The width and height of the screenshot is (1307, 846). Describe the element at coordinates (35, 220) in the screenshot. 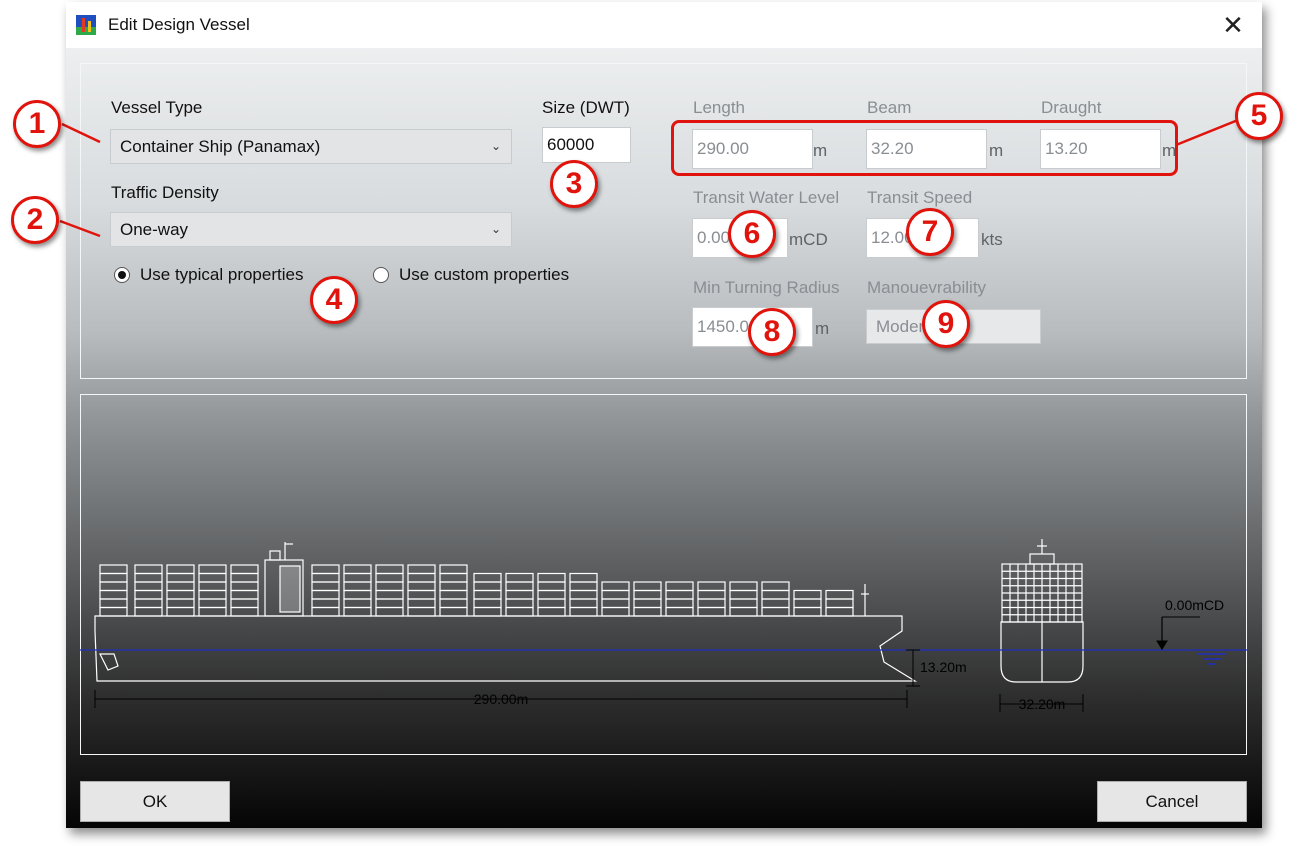

I see `callout-2: 2` at that location.